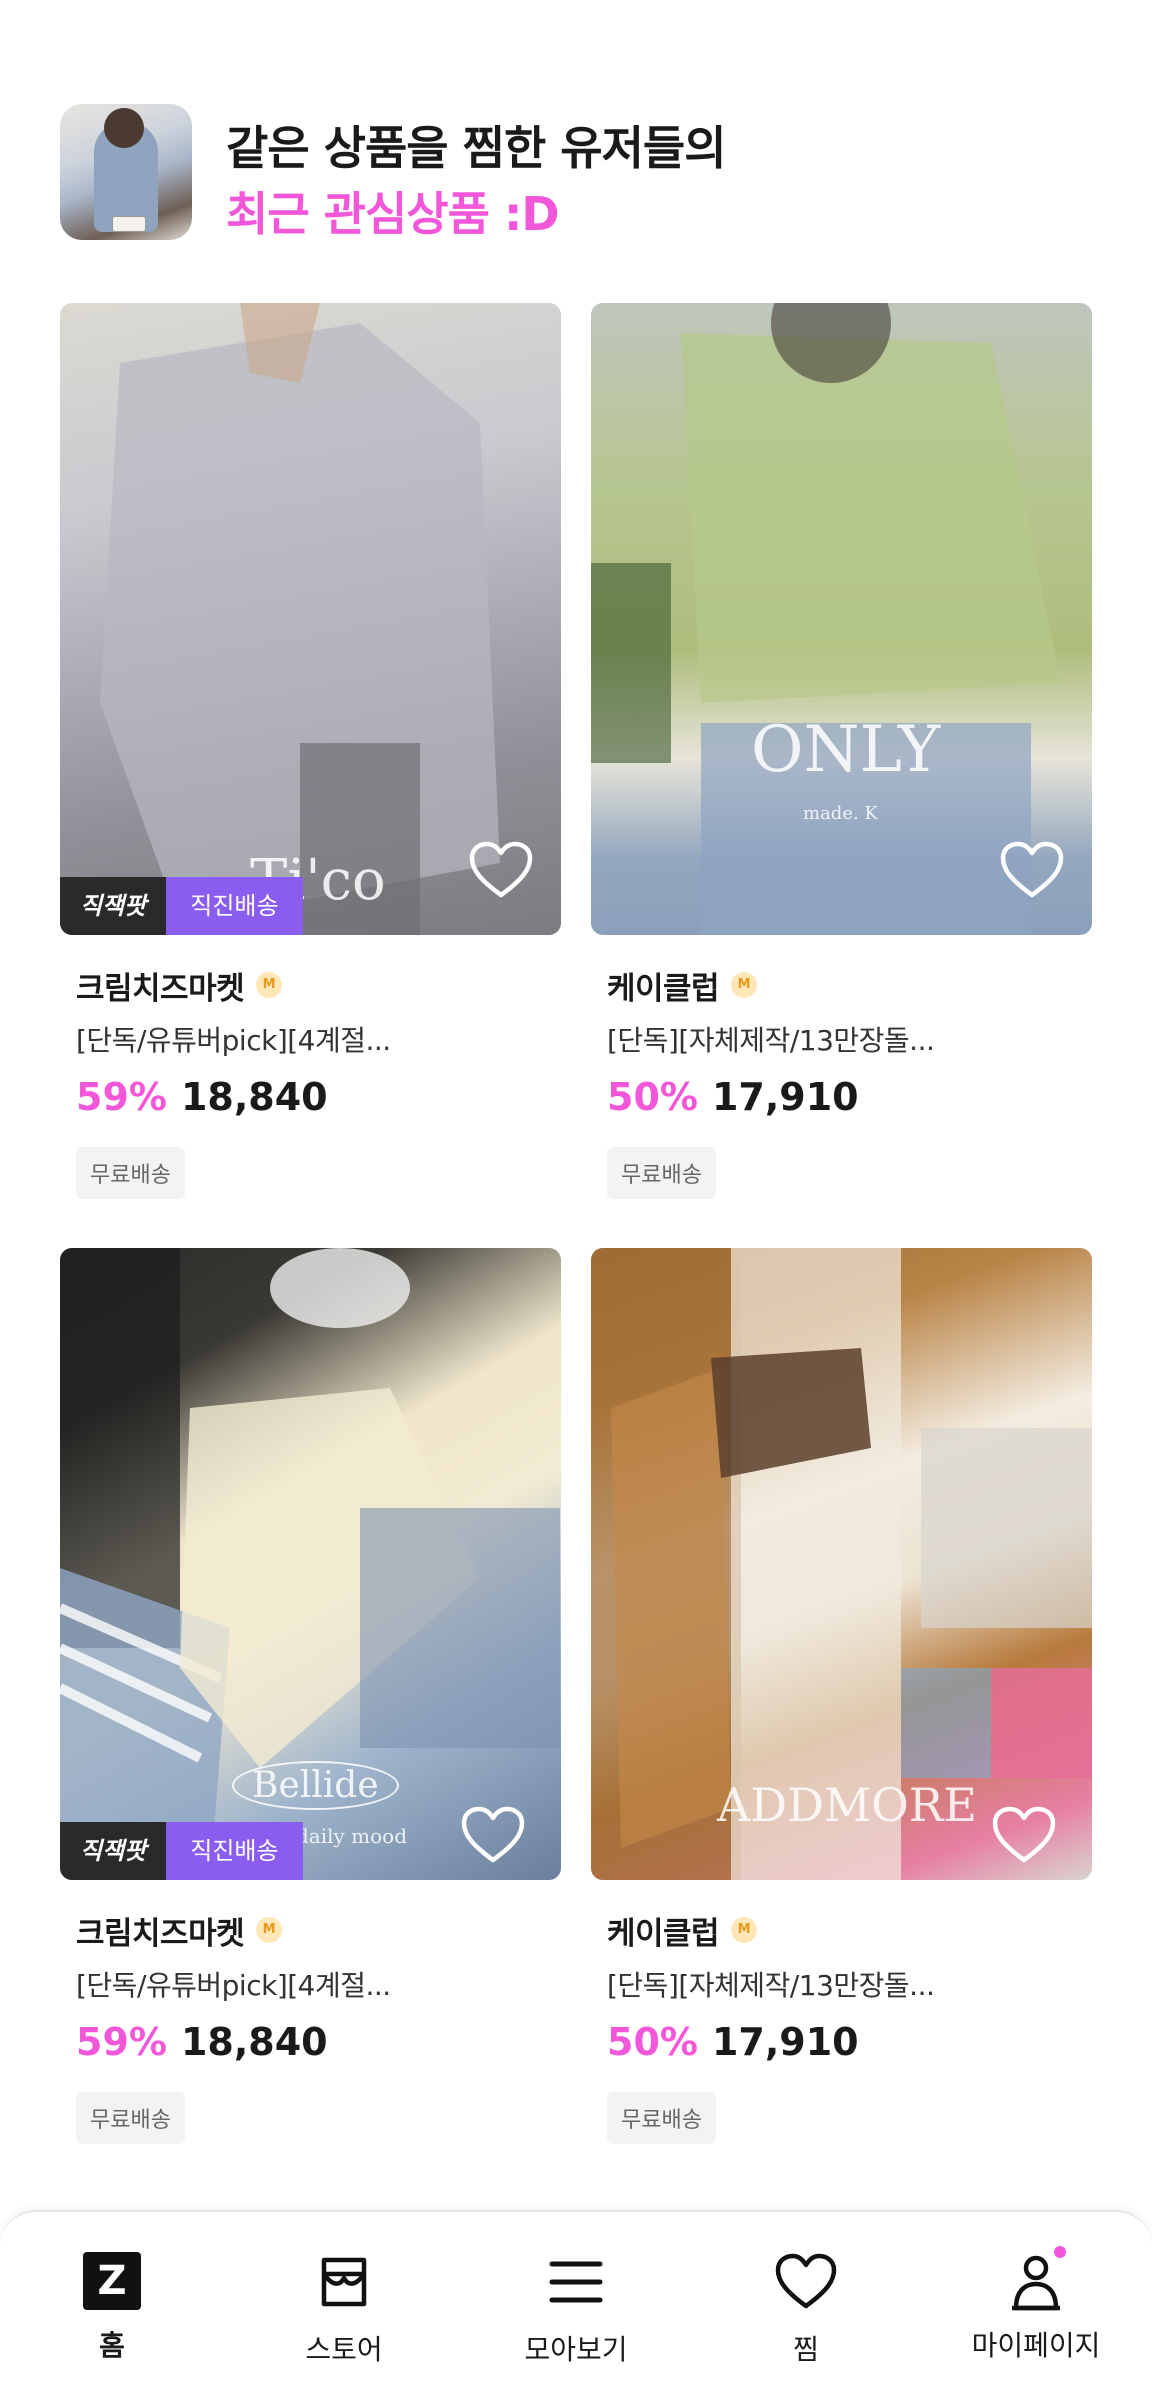  Describe the element at coordinates (576, 2310) in the screenshot. I see `tab-browse: 모아보기` at that location.